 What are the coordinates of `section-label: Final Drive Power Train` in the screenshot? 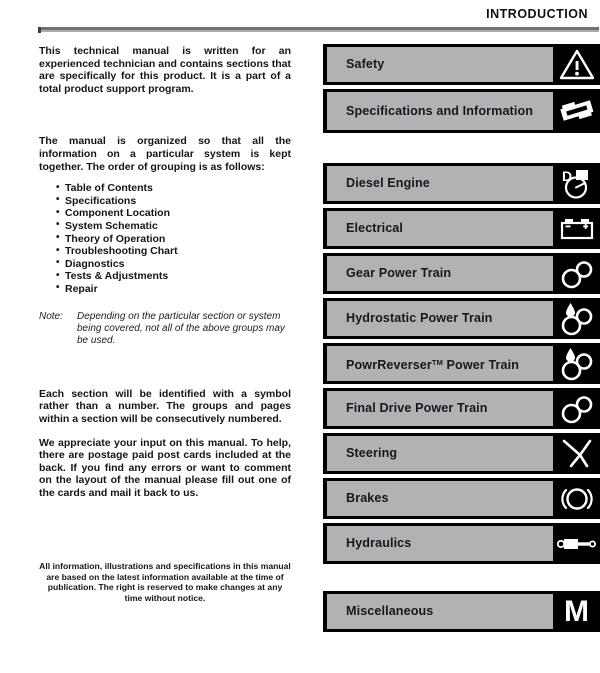 It's located at (417, 408).